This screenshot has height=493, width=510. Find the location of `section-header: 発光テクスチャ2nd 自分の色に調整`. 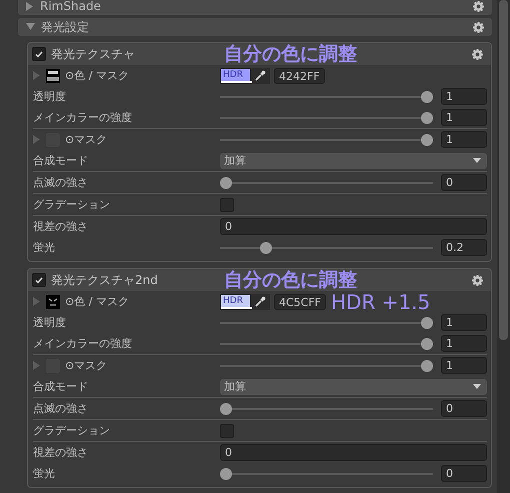

section-header: 発光テクスチャ2nd 自分の色に調整 is located at coordinates (259, 280).